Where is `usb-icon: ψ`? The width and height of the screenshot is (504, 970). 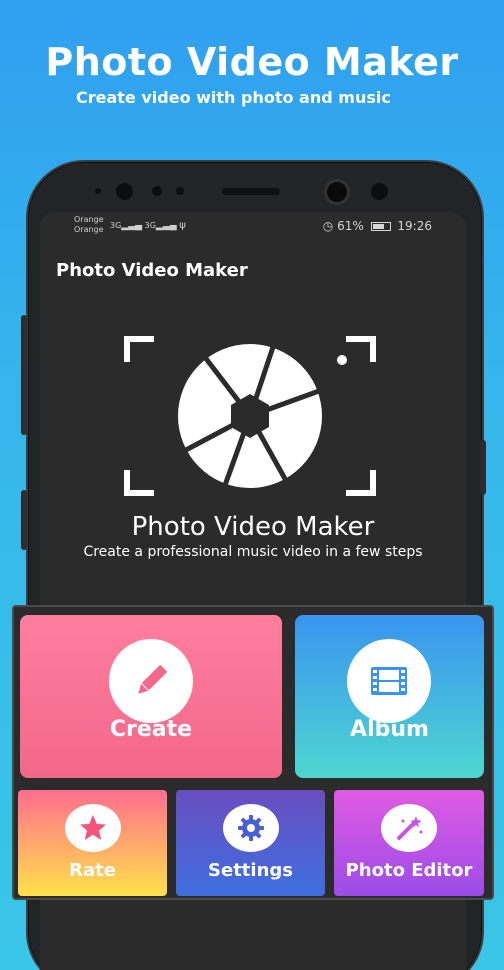 usb-icon: ψ is located at coordinates (182, 225).